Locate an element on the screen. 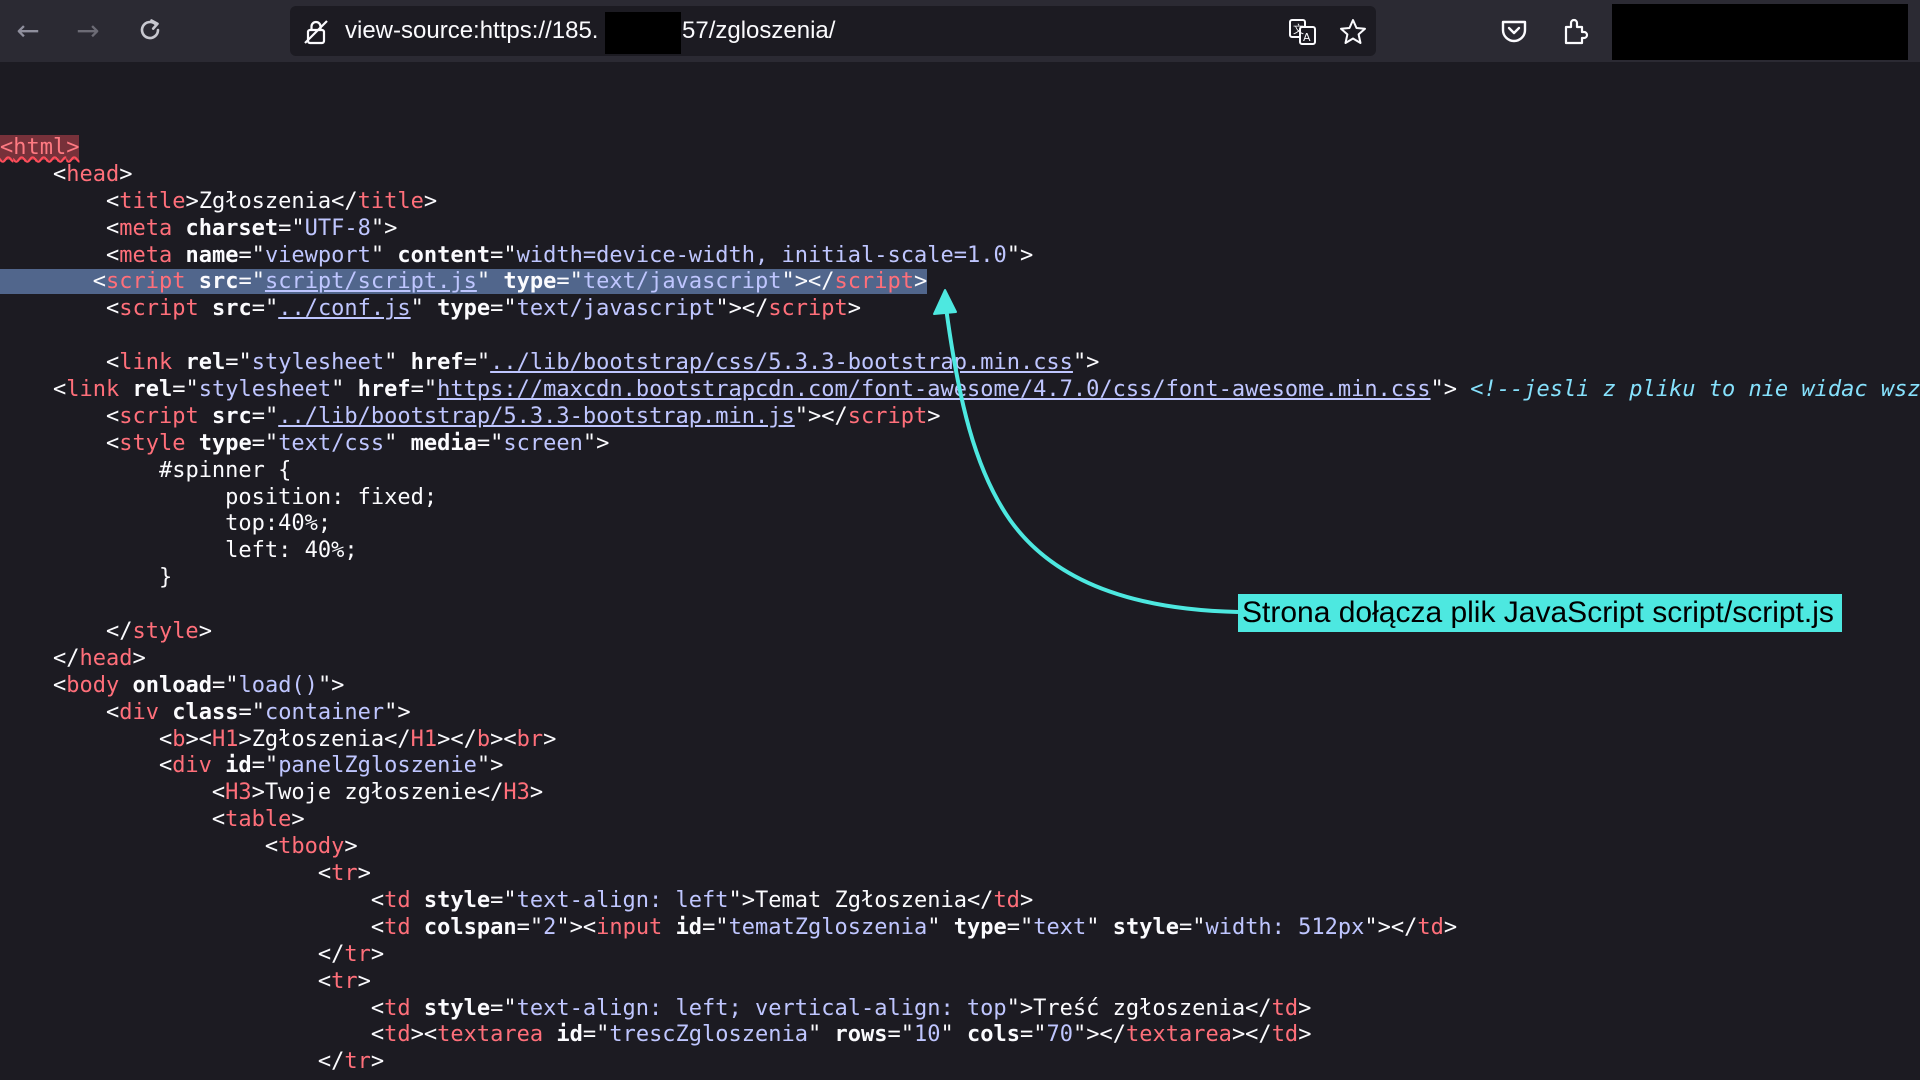  svg-text: A is located at coordinates (1307, 37).